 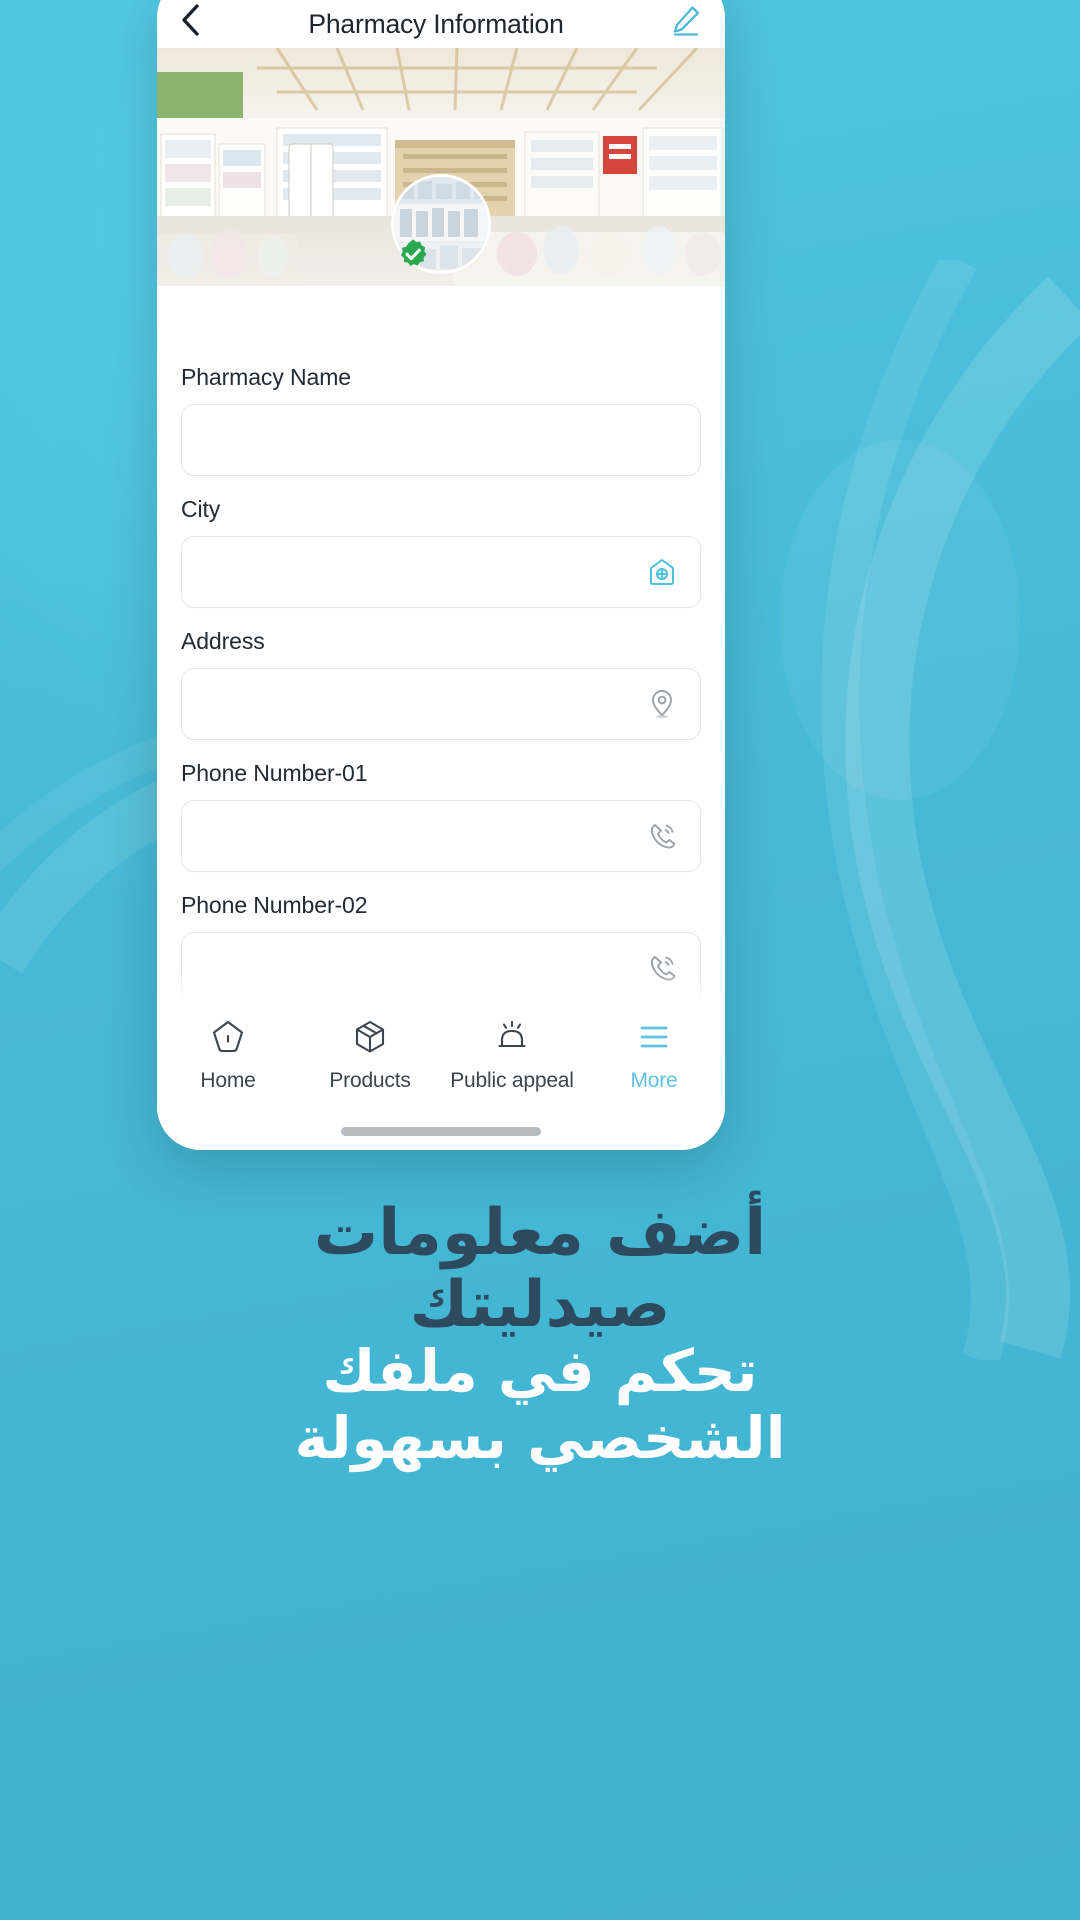 I want to click on pencil-edit-icon, so click(x=686, y=21).